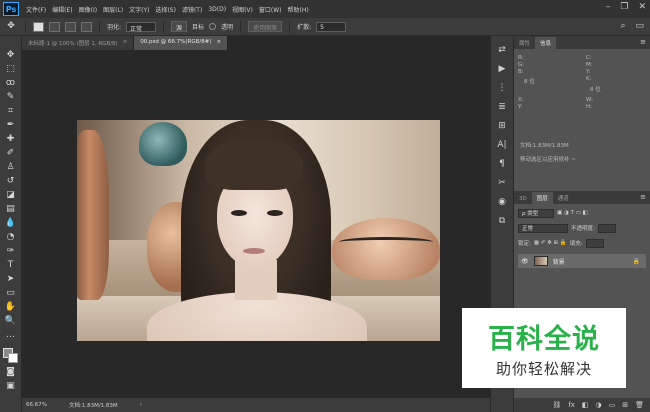 The height and width of the screenshot is (412, 650). Describe the element at coordinates (38, 26) in the screenshot. I see `new-selection-icon` at that location.